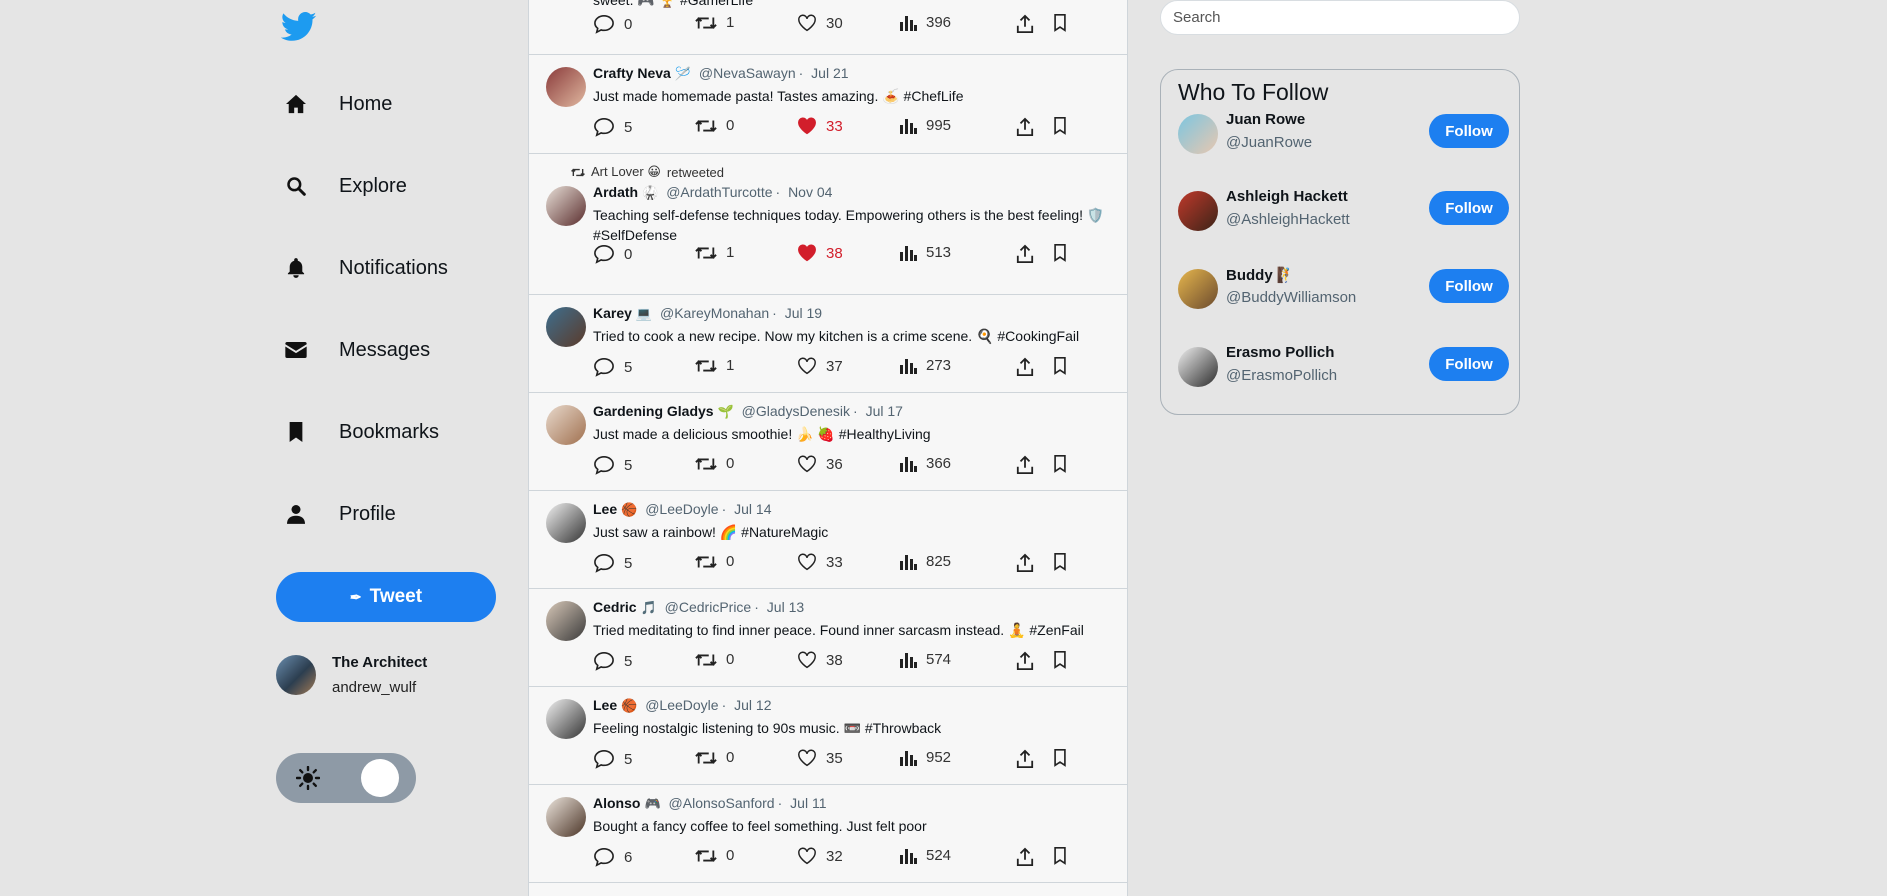 Image resolution: width=1887 pixels, height=896 pixels. Describe the element at coordinates (339, 514) in the screenshot. I see `nav-profile: Profile` at that location.